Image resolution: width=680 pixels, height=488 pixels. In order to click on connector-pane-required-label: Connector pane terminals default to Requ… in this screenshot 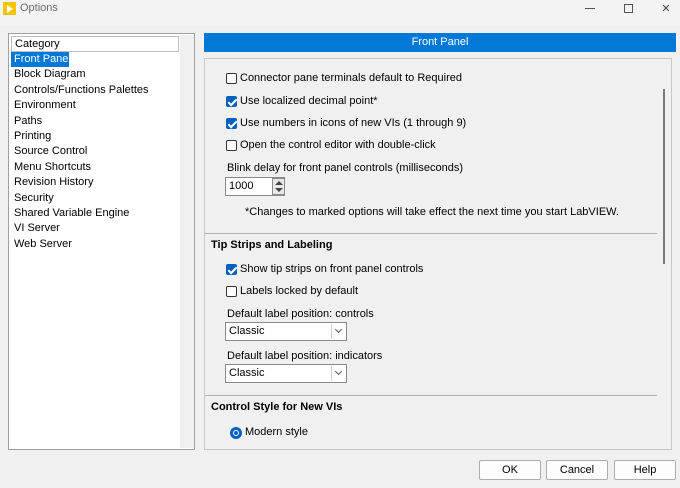, I will do `click(351, 78)`.